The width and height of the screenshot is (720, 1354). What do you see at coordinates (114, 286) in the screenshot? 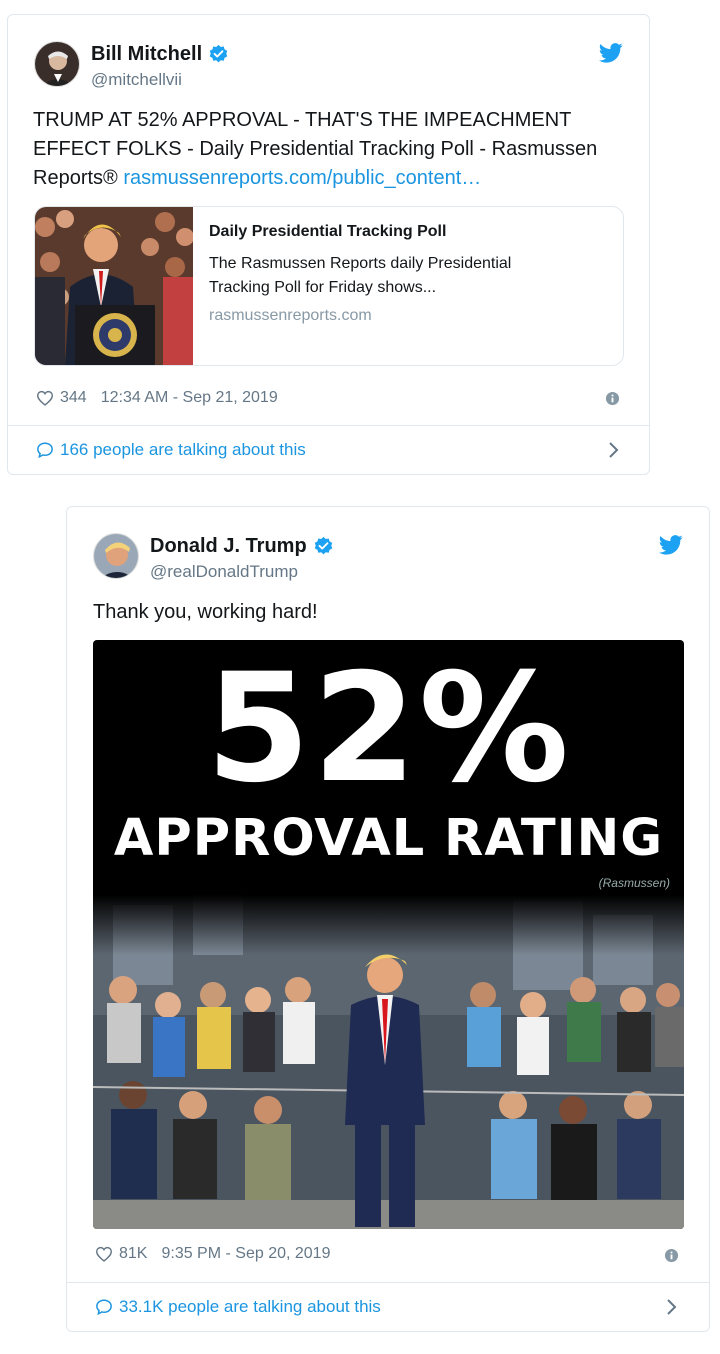
I see `card-thumbnail` at bounding box center [114, 286].